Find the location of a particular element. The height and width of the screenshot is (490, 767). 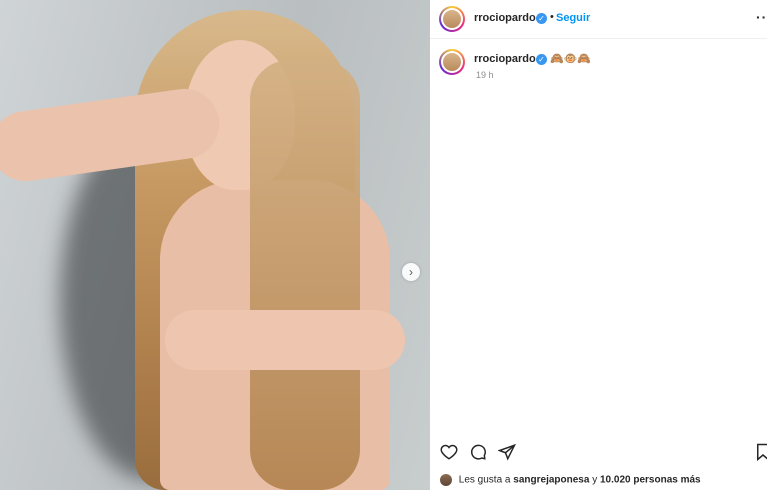

like-button is located at coordinates (449, 454).